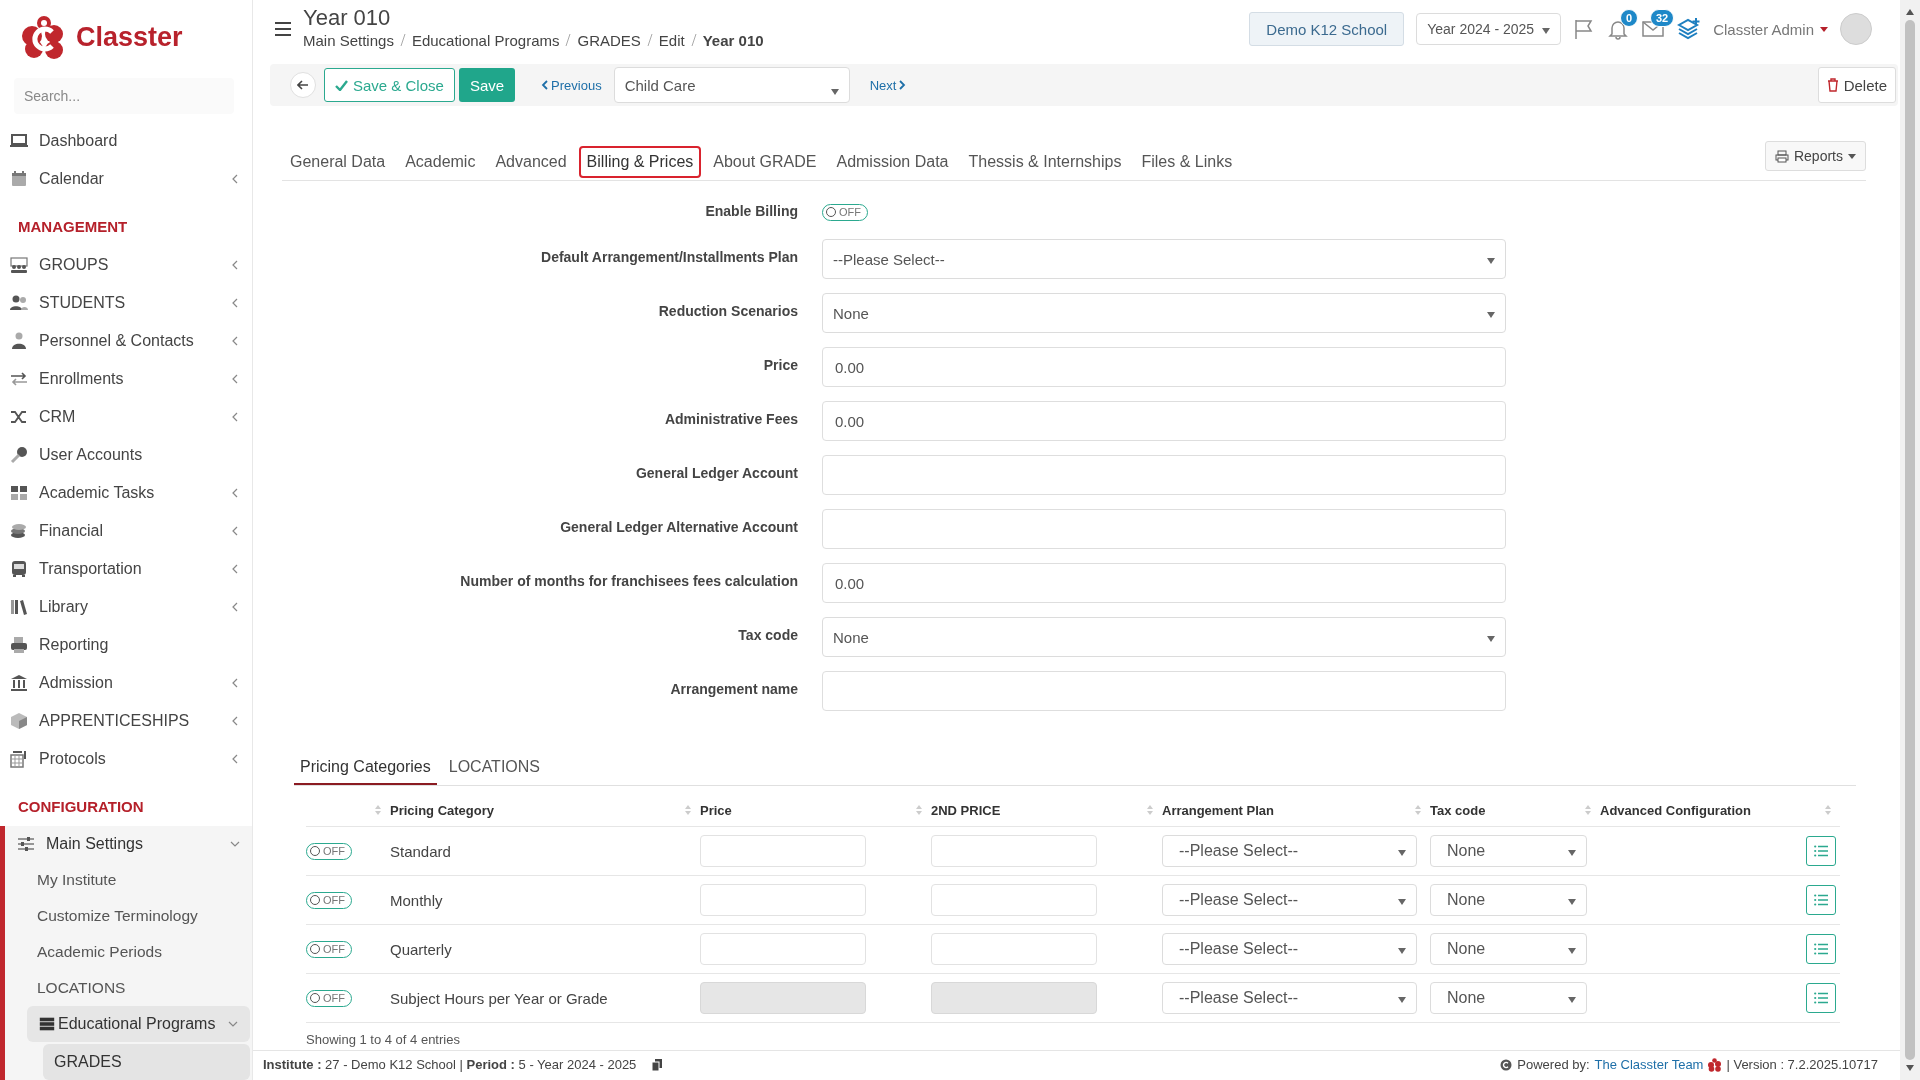  I want to click on menu-item: Personnel & Contacts, so click(126, 341).